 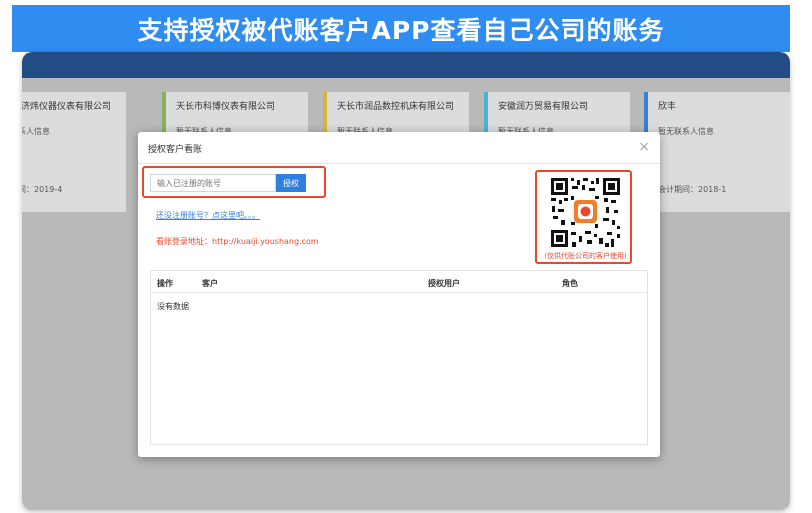 I want to click on qr-caption: (仅供代账公司的客户使用), so click(x=585, y=256).